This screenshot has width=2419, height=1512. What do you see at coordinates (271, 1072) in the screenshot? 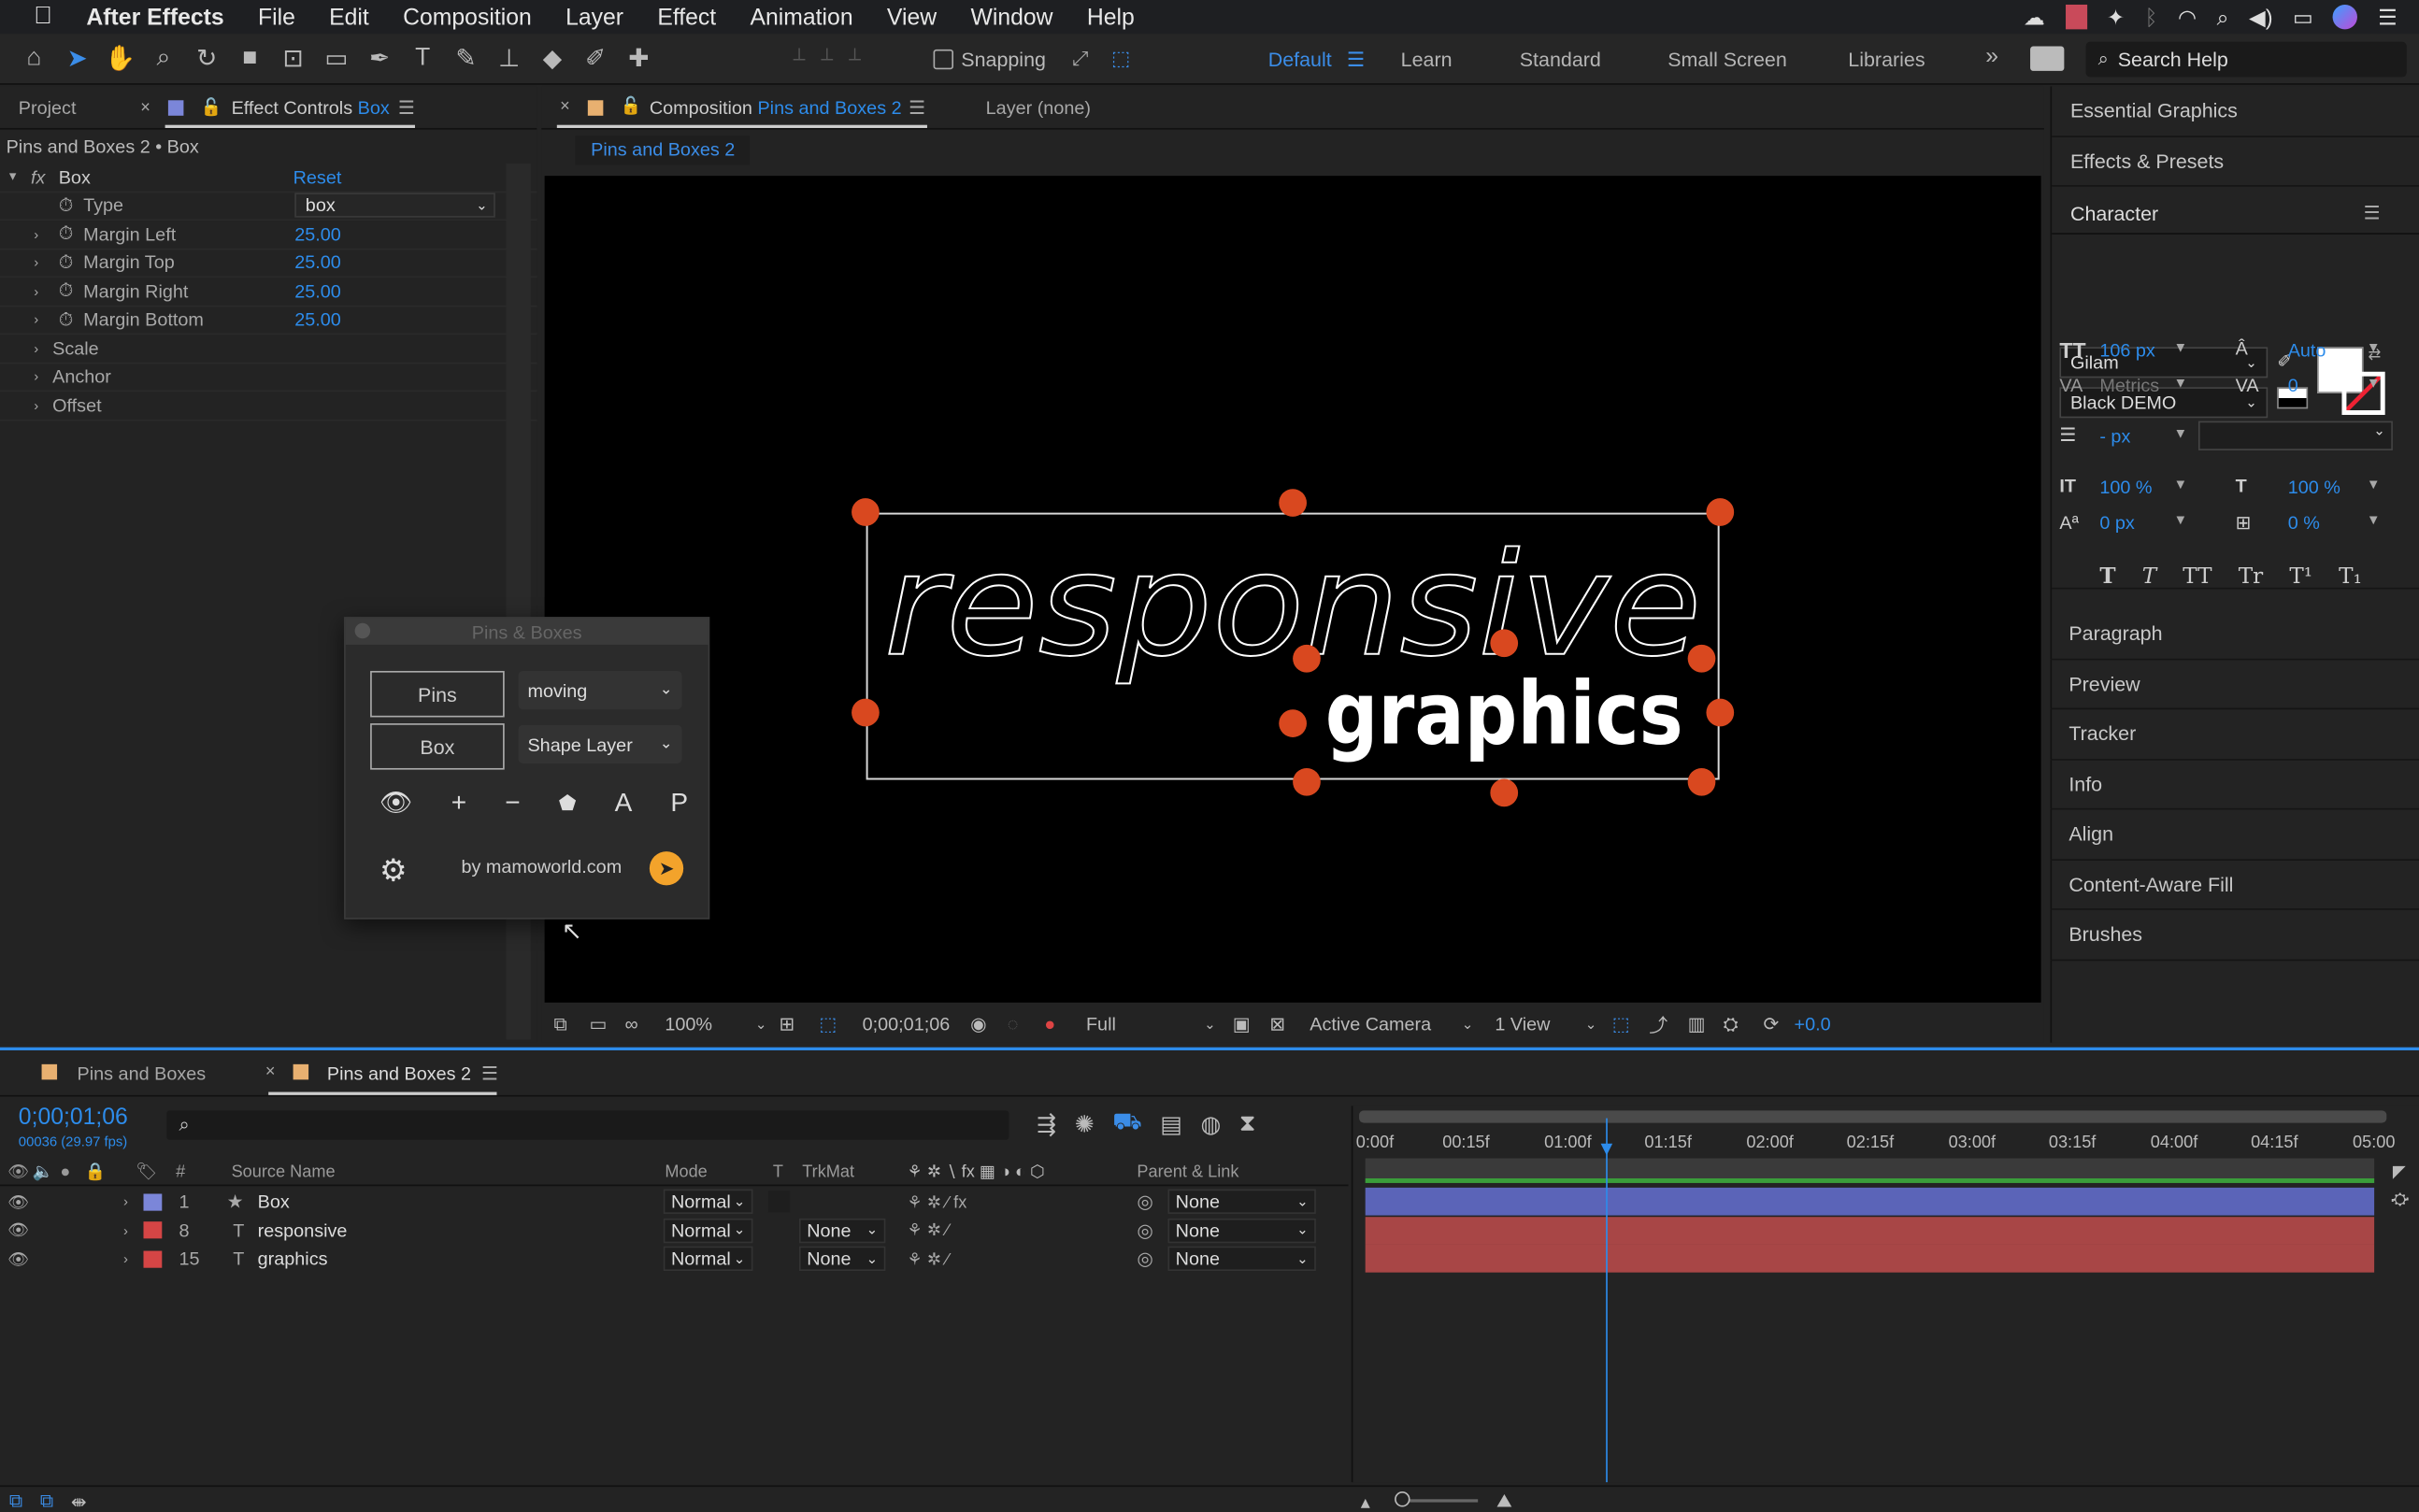
I see `close-tab-icon: ×` at bounding box center [271, 1072].